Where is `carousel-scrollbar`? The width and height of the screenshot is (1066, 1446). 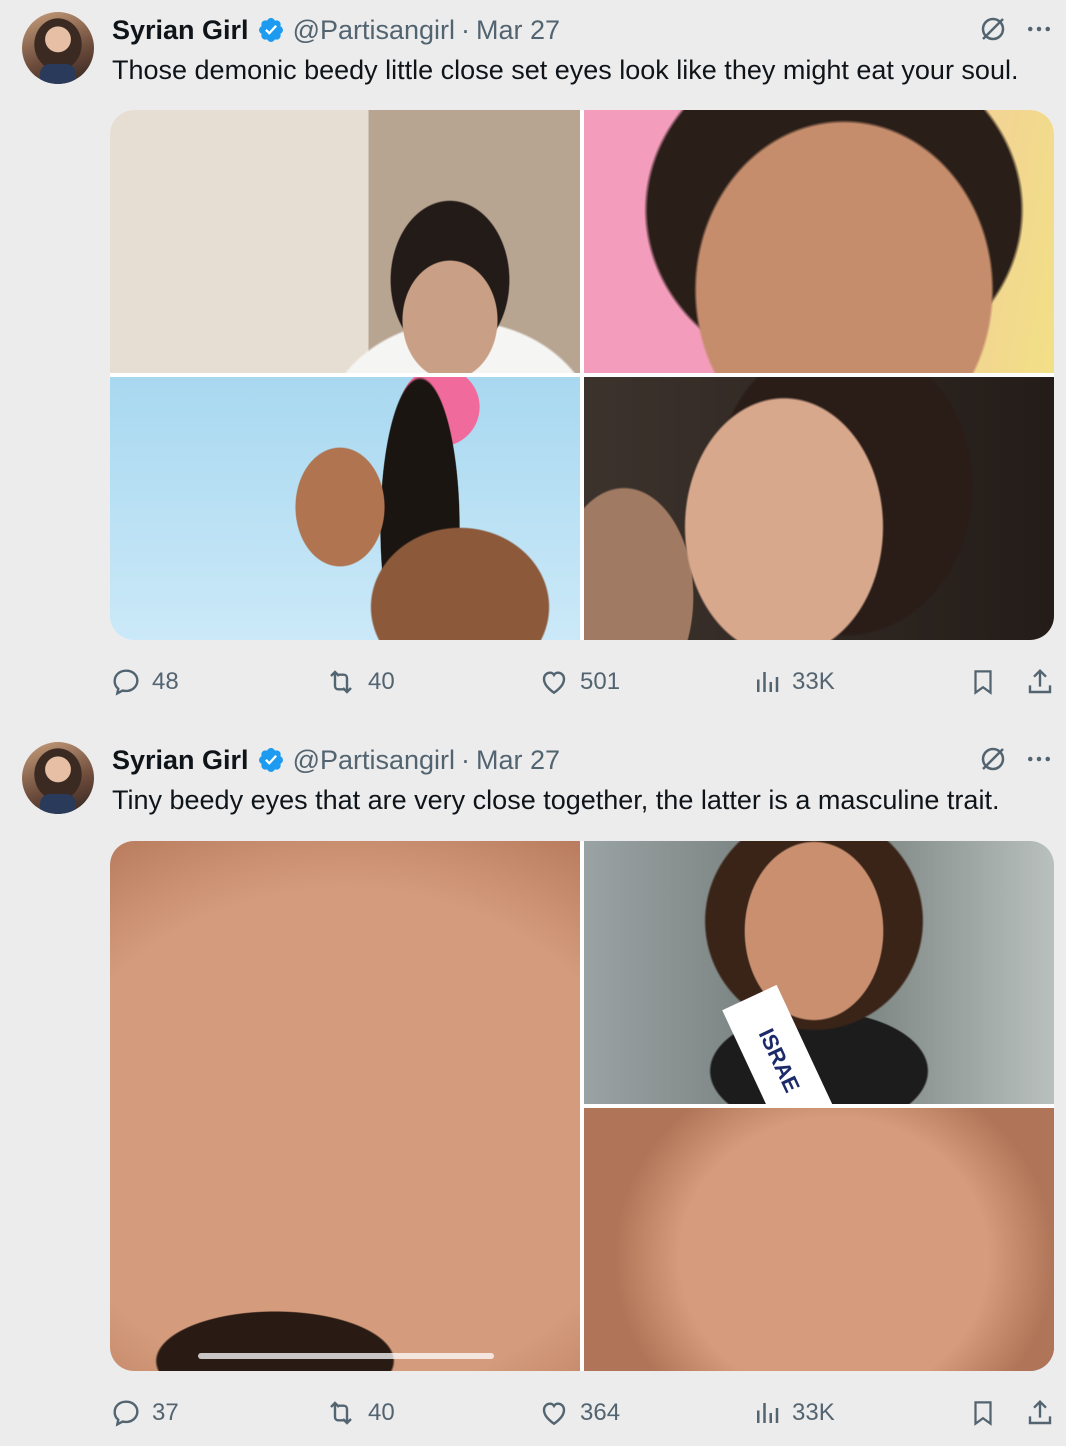 carousel-scrollbar is located at coordinates (346, 1356).